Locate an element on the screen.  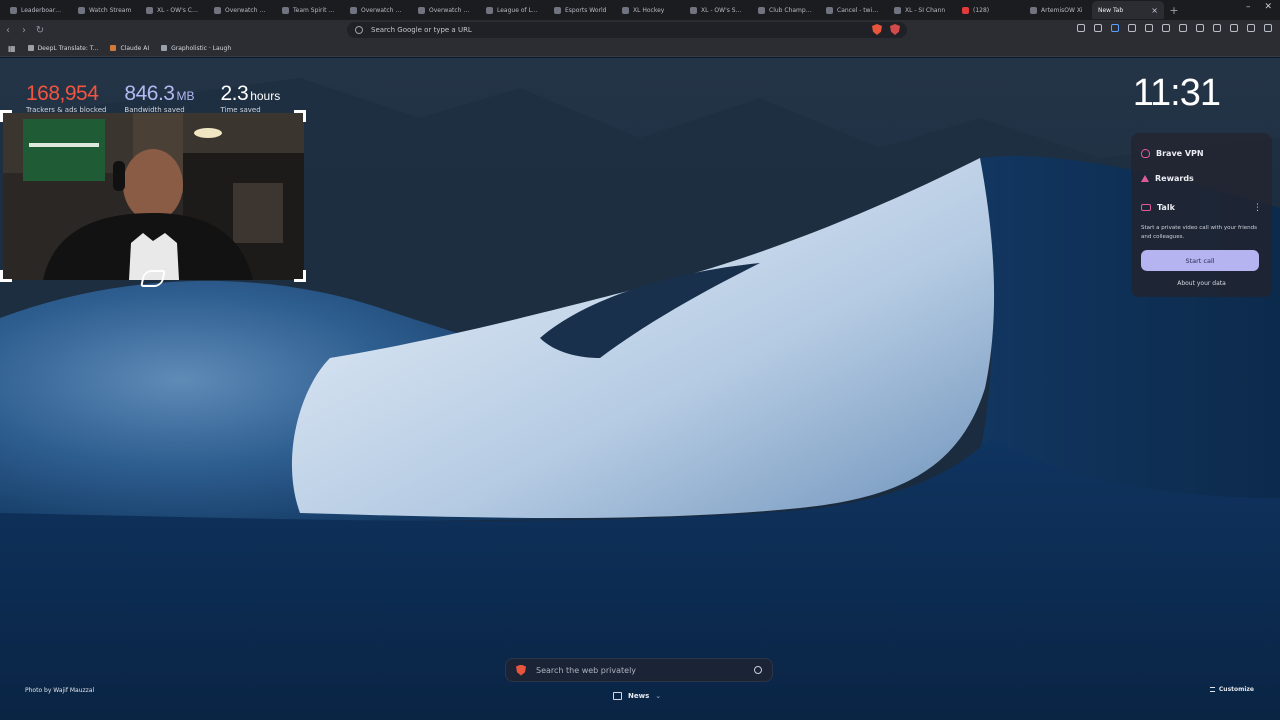
wallet-icon is located at coordinates (1251, 28).